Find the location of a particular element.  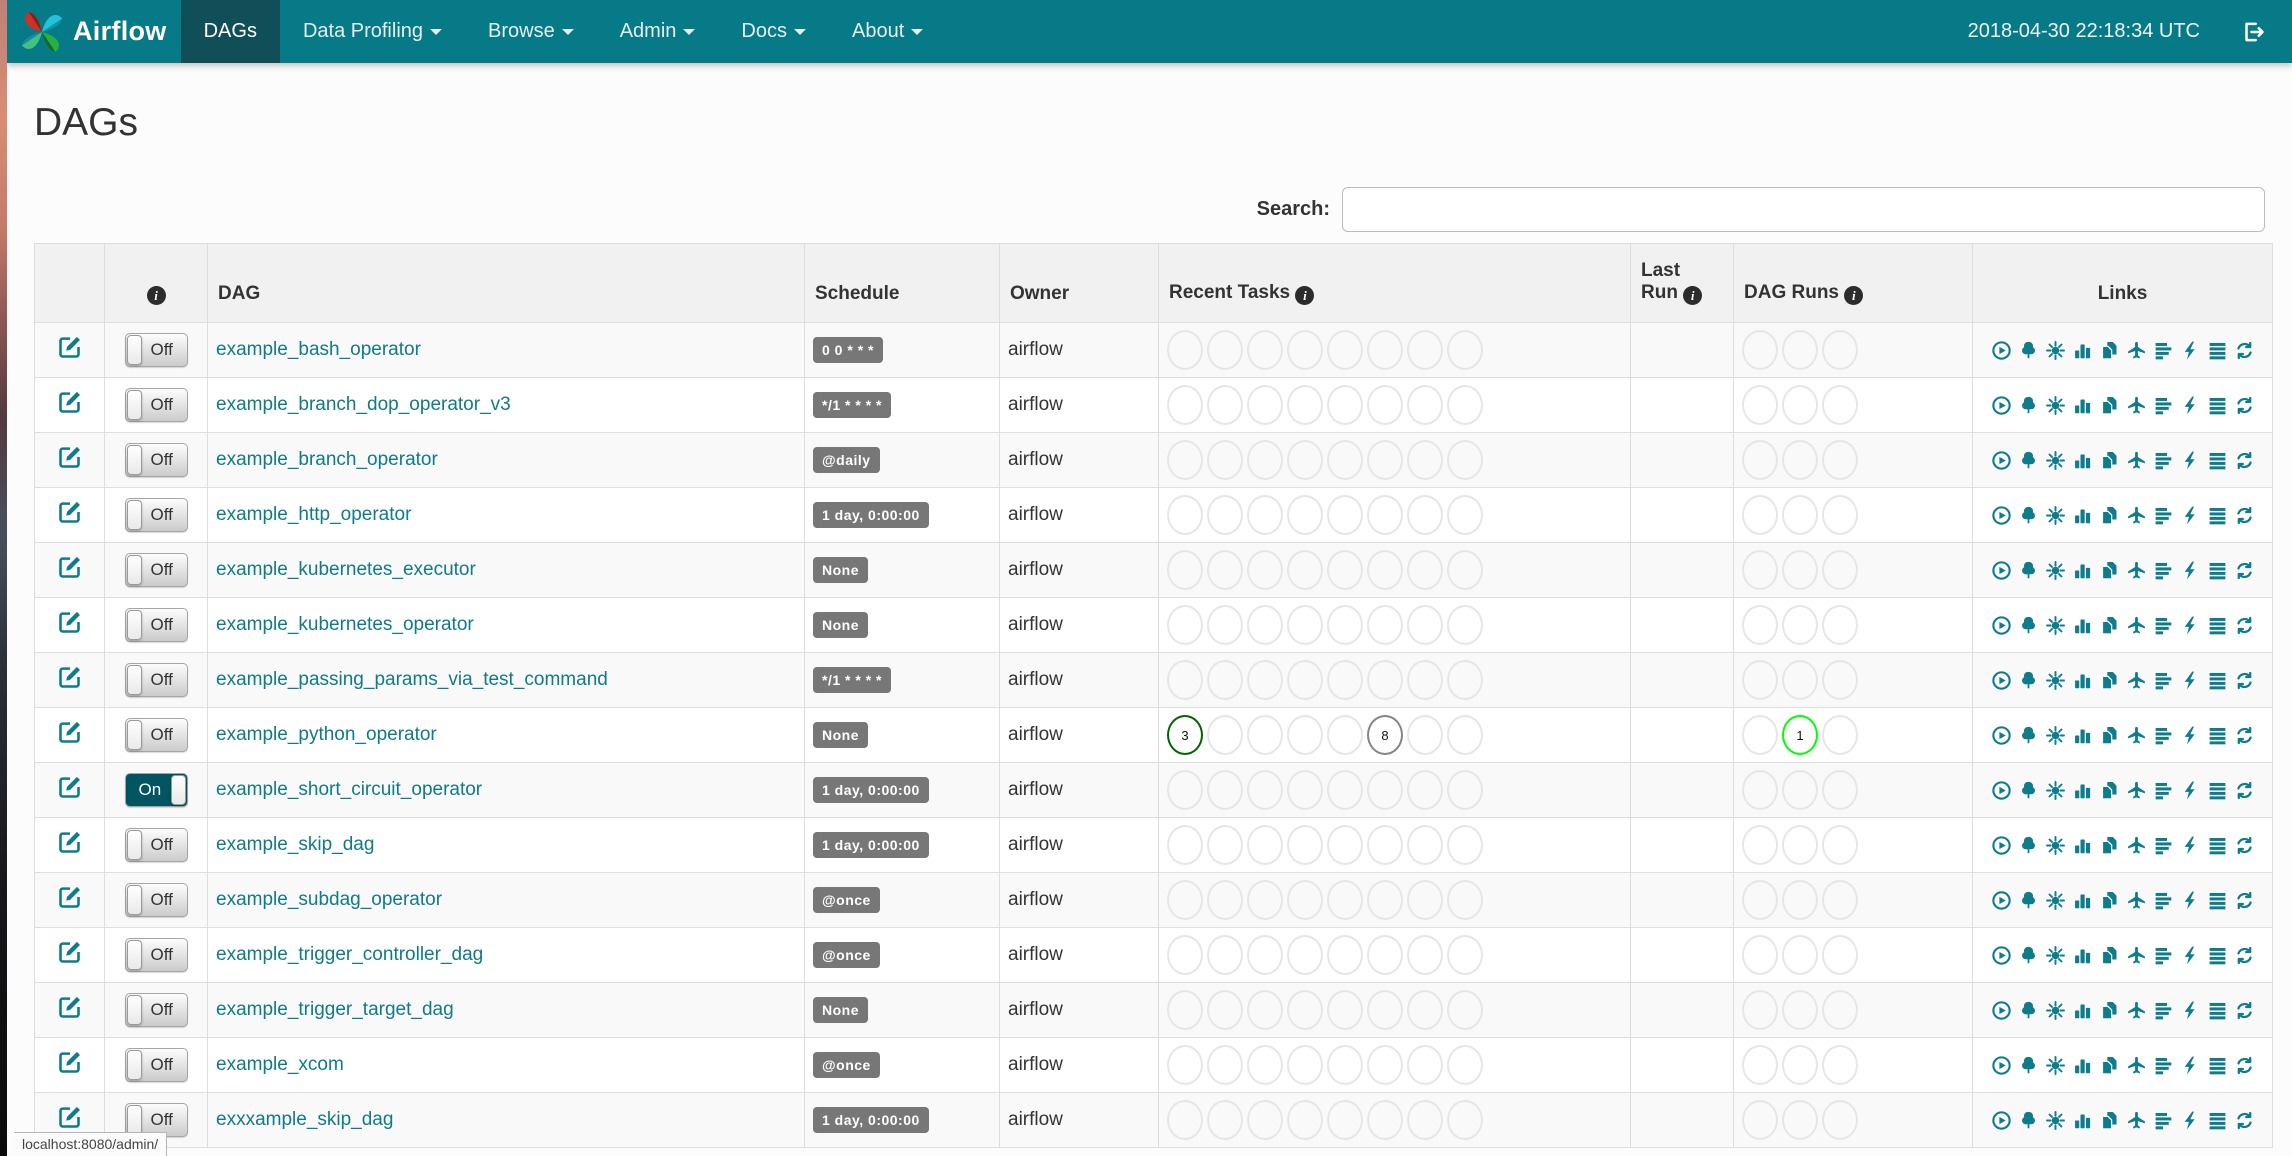

schedule-badge: */1 * * * * is located at coordinates (852, 680).